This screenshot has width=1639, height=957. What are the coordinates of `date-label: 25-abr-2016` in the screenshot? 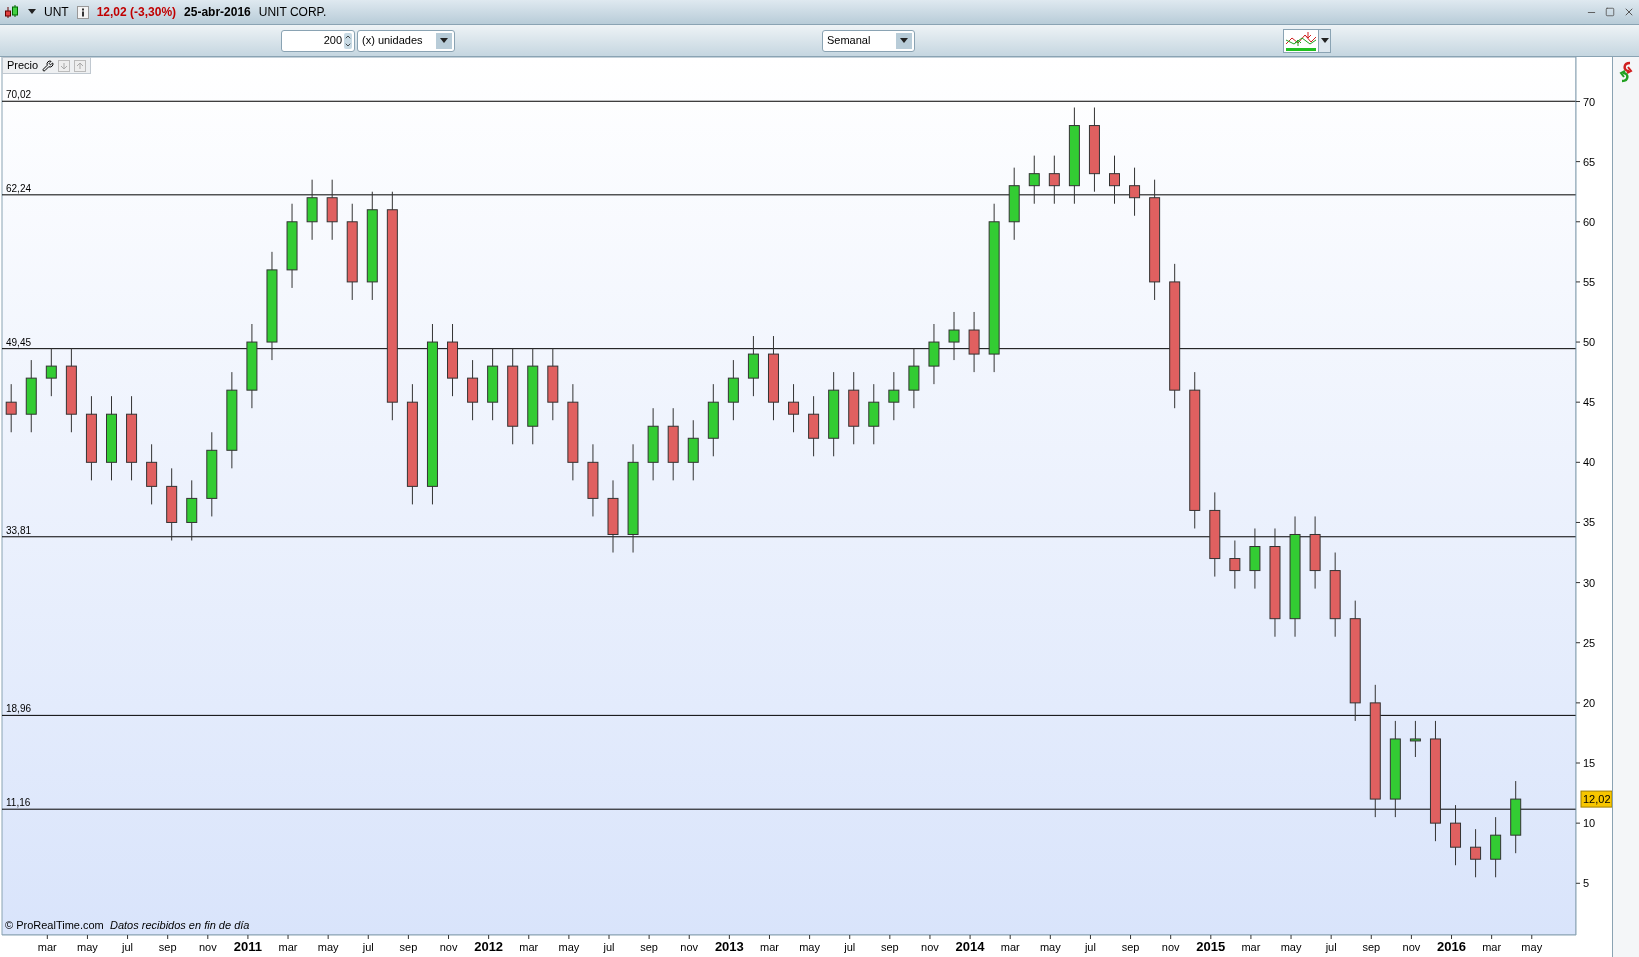 It's located at (217, 12).